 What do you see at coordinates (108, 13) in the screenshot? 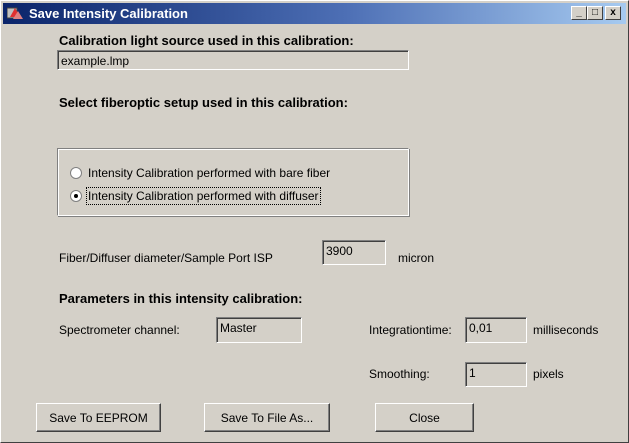
I see `window-title: Save Intensity Calibration` at bounding box center [108, 13].